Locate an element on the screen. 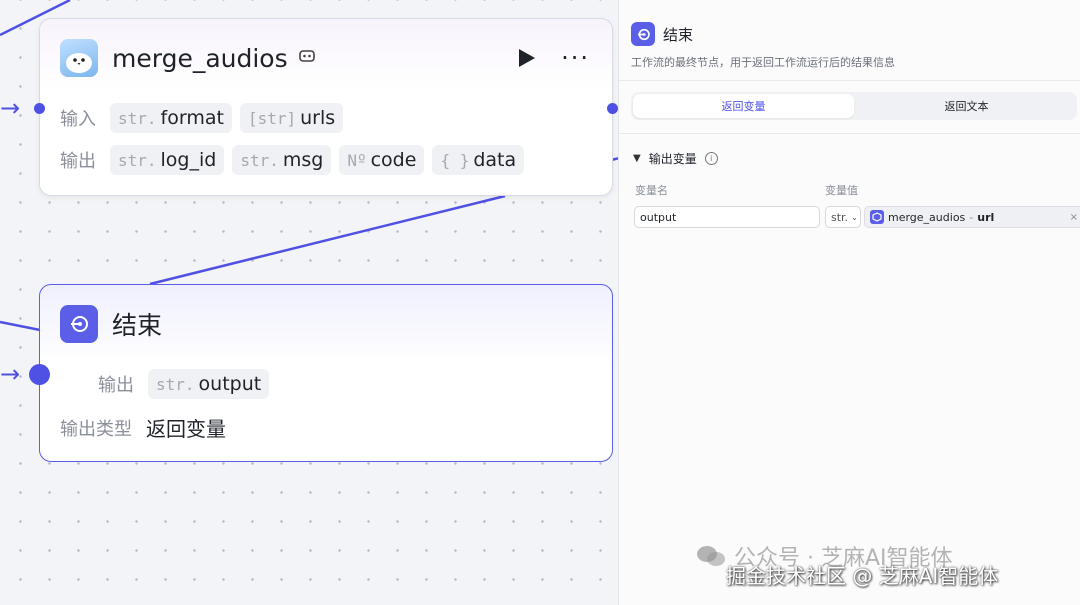 This screenshot has width=1080, height=605. output-kind-row: 输出类型 返回变量 is located at coordinates (143, 427).